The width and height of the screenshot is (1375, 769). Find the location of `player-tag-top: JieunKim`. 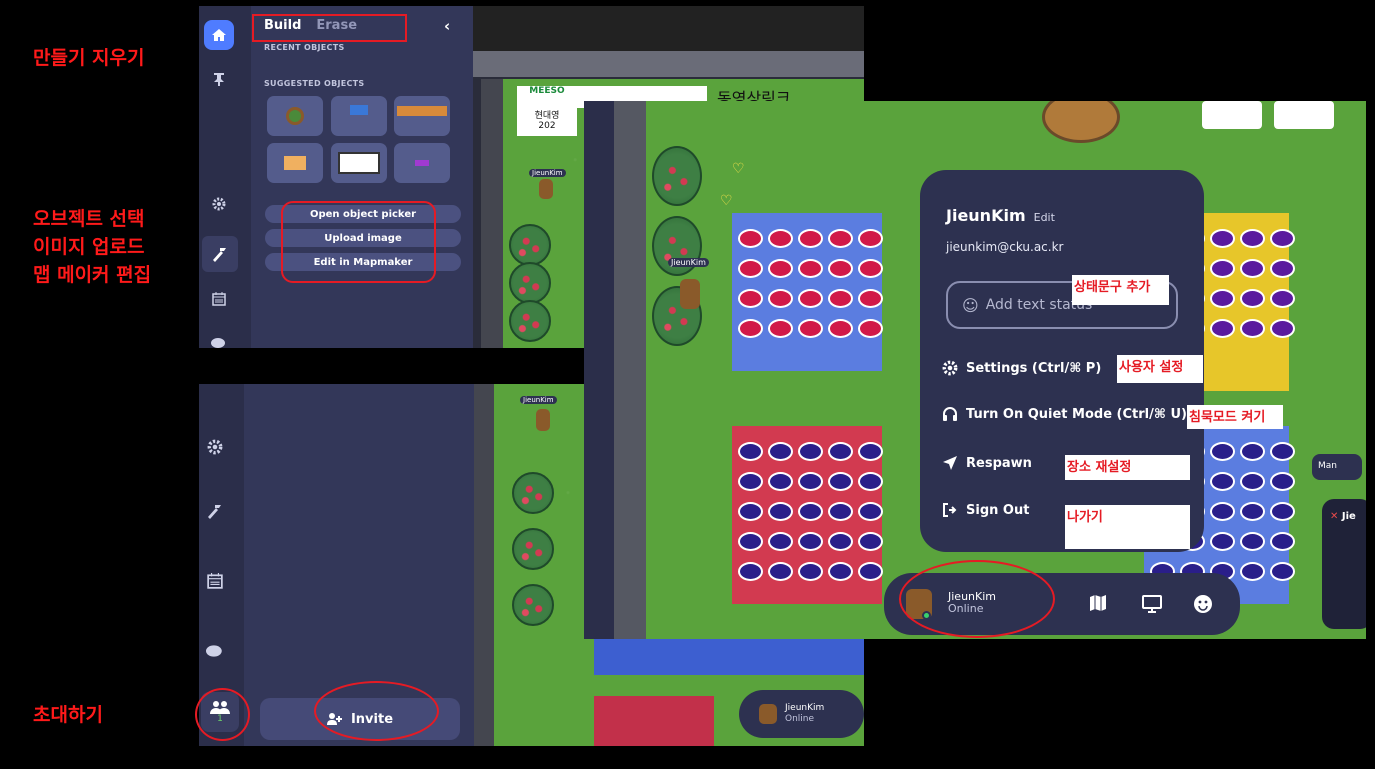

player-tag-top: JieunKim is located at coordinates (547, 173).